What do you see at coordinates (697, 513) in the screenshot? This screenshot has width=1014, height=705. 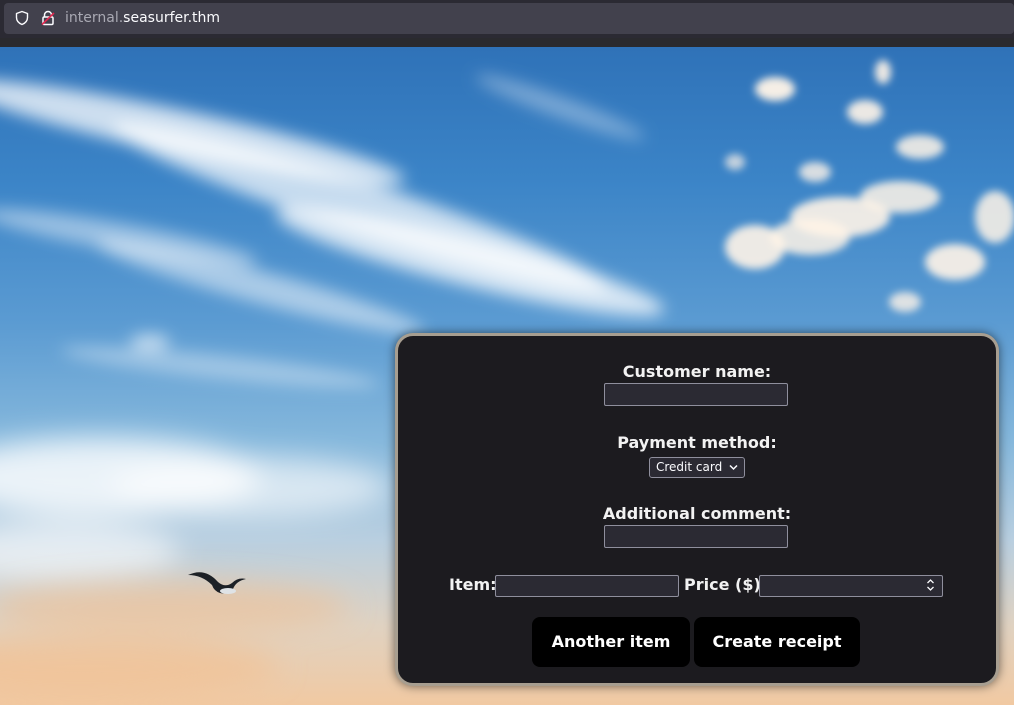 I see `additional-comment-label: Additional comment:` at bounding box center [697, 513].